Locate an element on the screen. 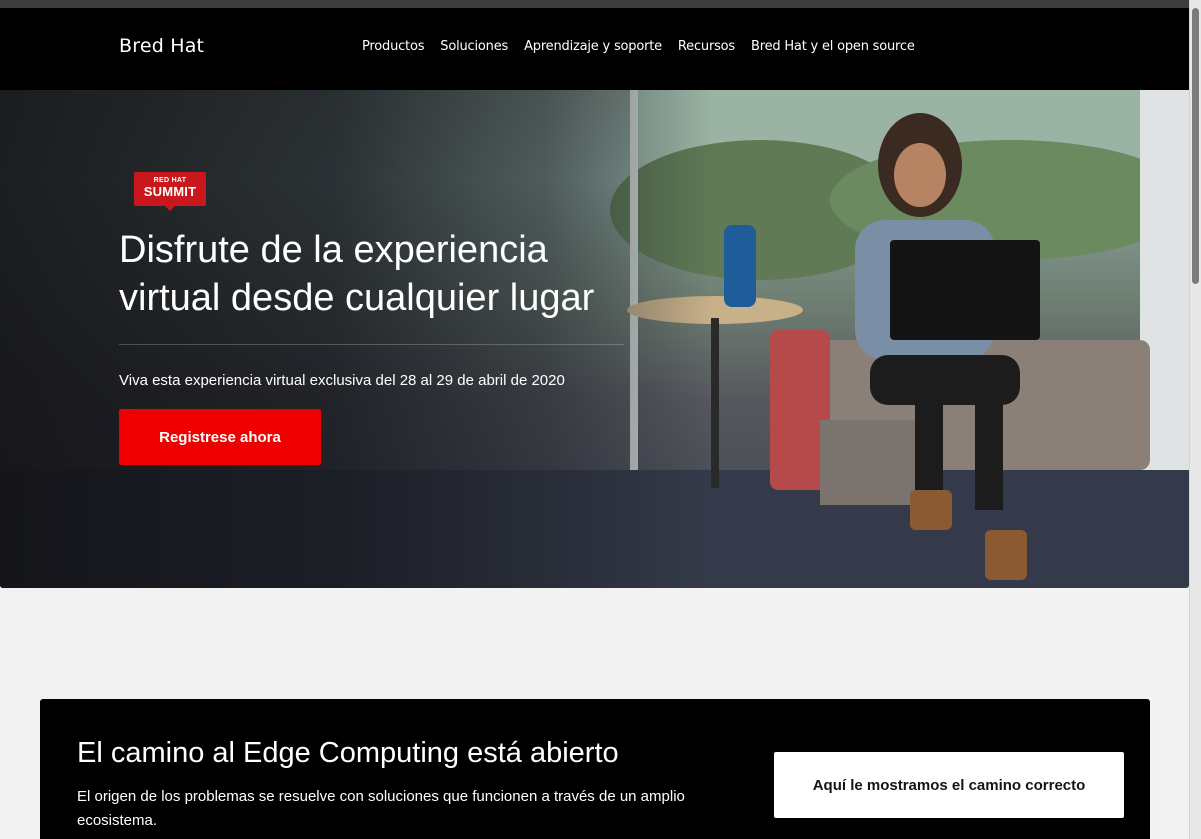 Image resolution: width=1201 pixels, height=839 pixels. summit-badge-tip is located at coordinates (170, 208).